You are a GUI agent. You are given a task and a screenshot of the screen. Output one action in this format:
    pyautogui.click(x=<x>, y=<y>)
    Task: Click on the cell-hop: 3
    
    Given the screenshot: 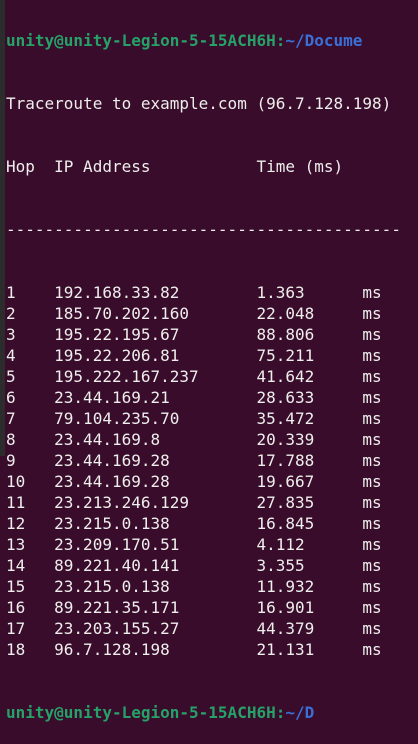 What is the action you would take?
    pyautogui.click(x=11, y=334)
    